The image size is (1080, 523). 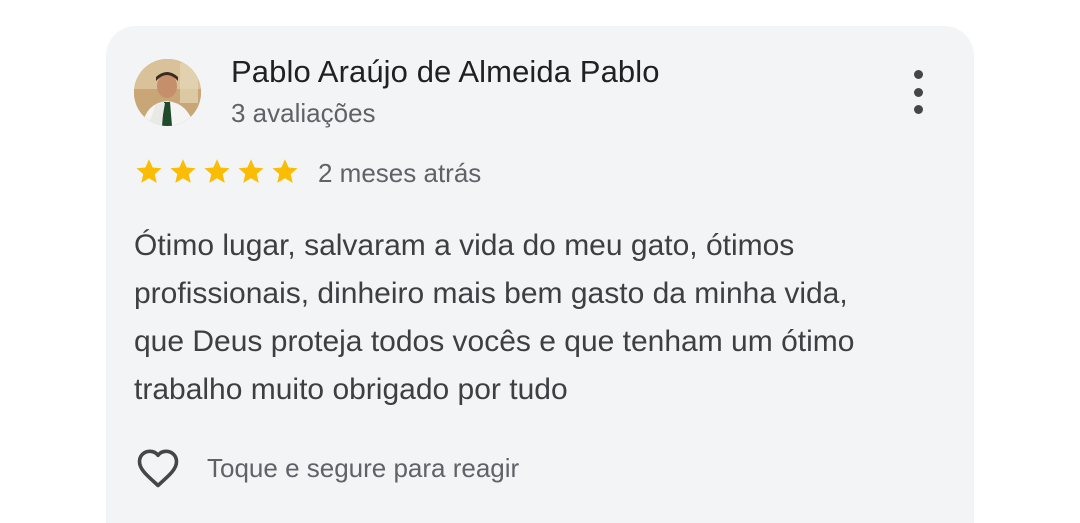 What do you see at coordinates (363, 467) in the screenshot?
I see `react-label: Toque e segure para reagir` at bounding box center [363, 467].